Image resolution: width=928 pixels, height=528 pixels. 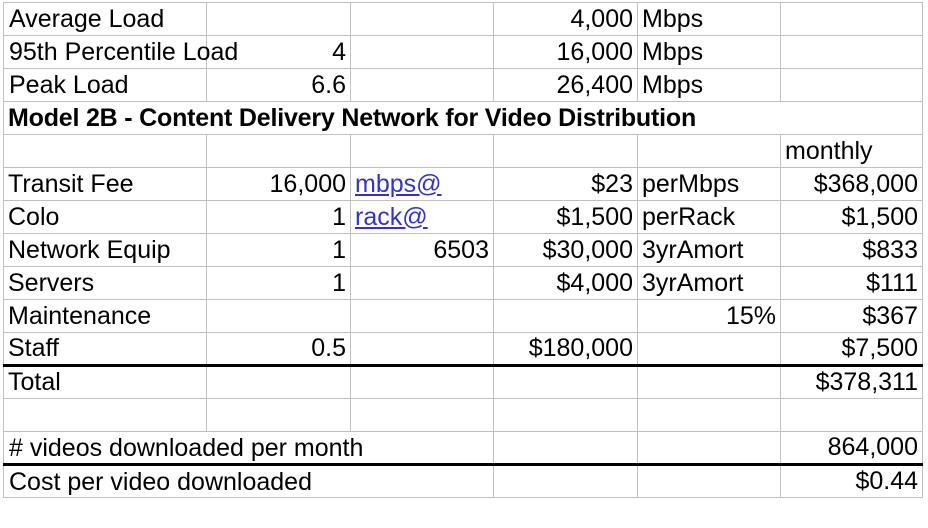 What do you see at coordinates (186, 447) in the screenshot?
I see `cell-text: # videos downloaded per month` at bounding box center [186, 447].